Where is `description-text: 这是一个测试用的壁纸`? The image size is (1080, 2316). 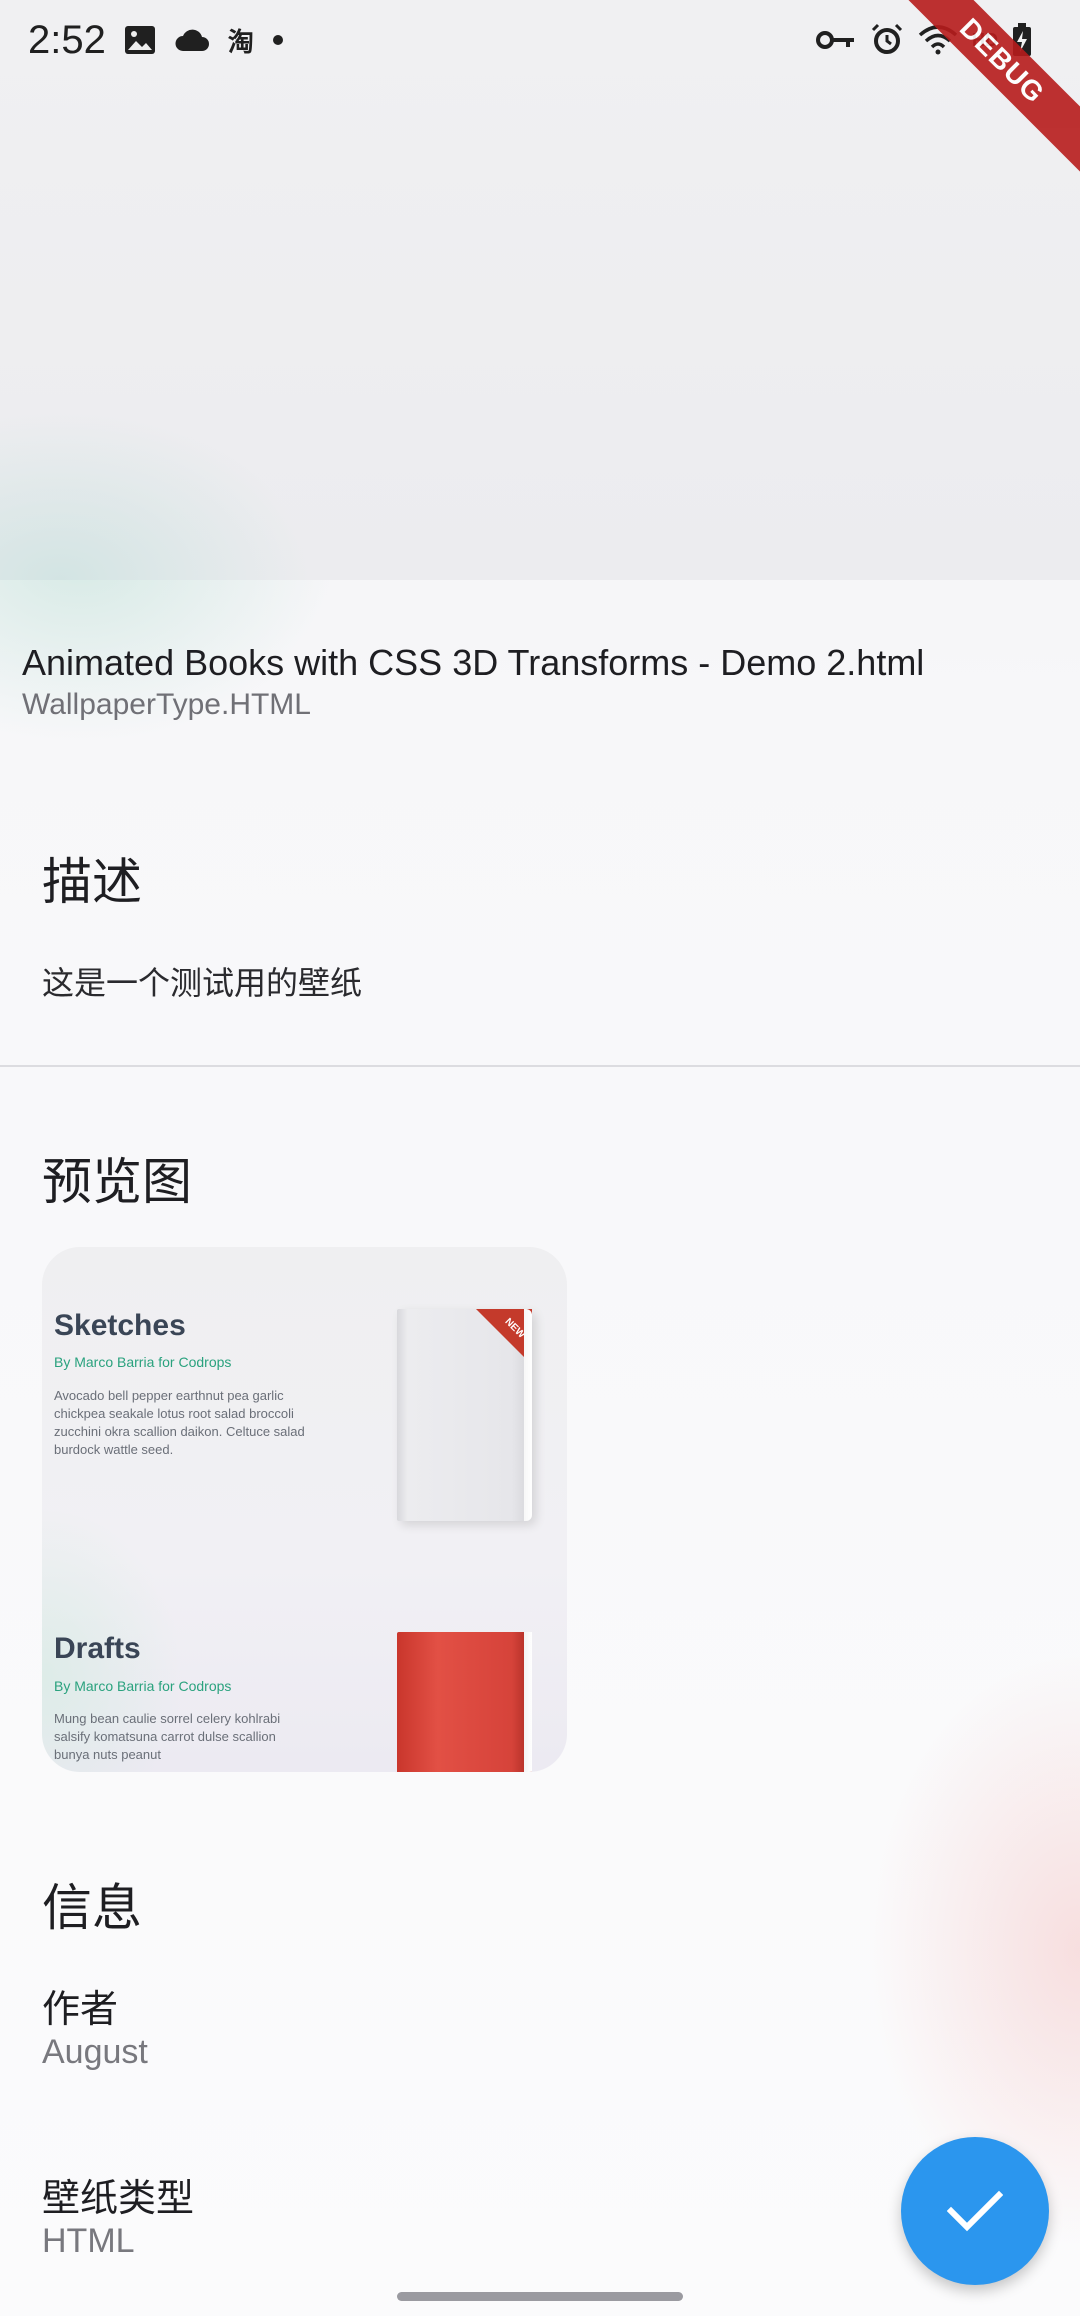 description-text: 这是一个测试用的壁纸 is located at coordinates (202, 983).